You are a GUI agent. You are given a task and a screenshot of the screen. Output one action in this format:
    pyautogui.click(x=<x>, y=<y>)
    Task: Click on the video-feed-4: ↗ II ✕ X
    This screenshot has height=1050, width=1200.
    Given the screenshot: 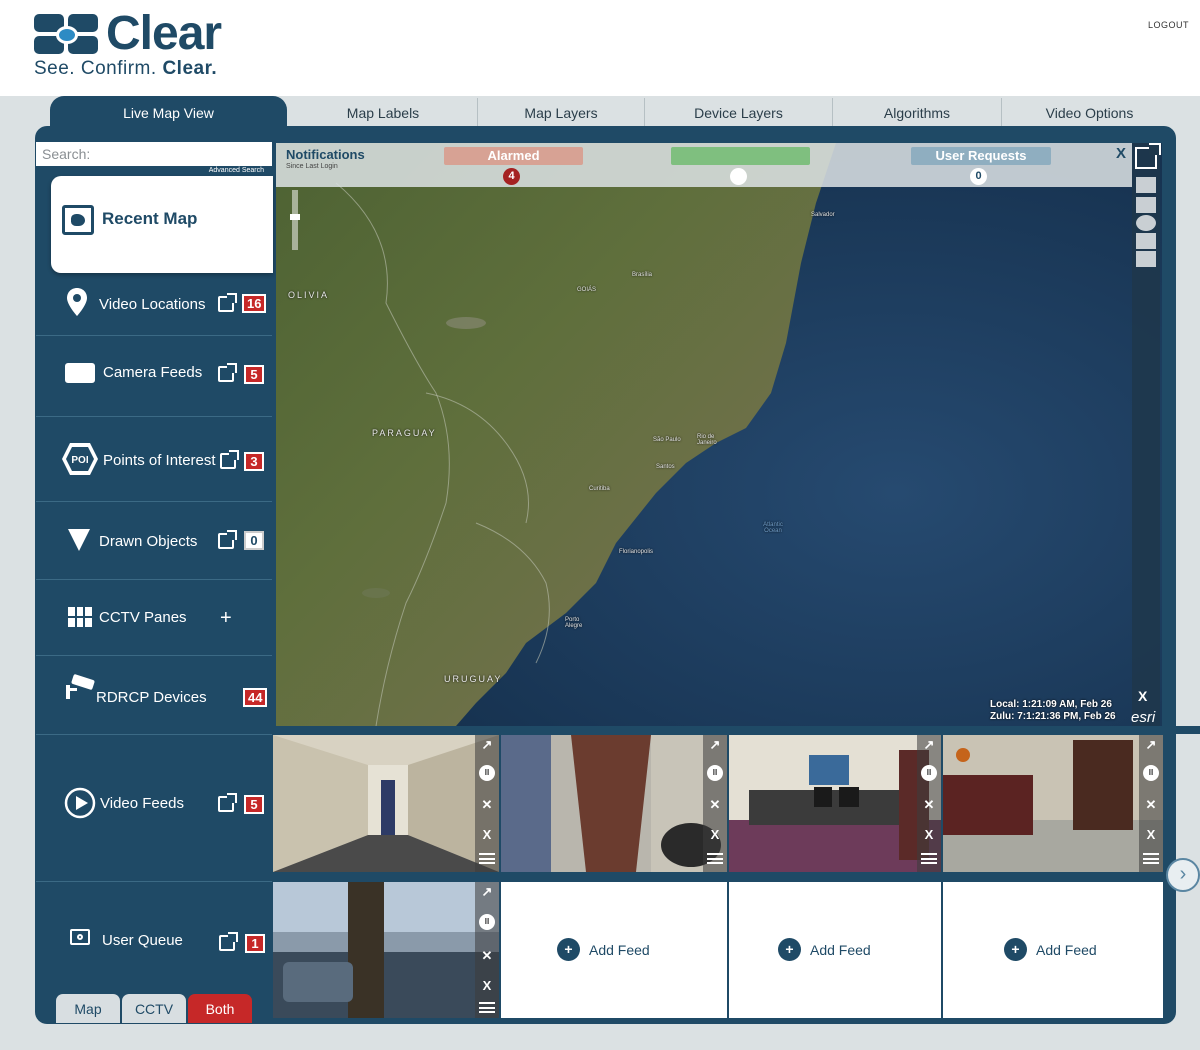 What is the action you would take?
    pyautogui.click(x=1053, y=803)
    